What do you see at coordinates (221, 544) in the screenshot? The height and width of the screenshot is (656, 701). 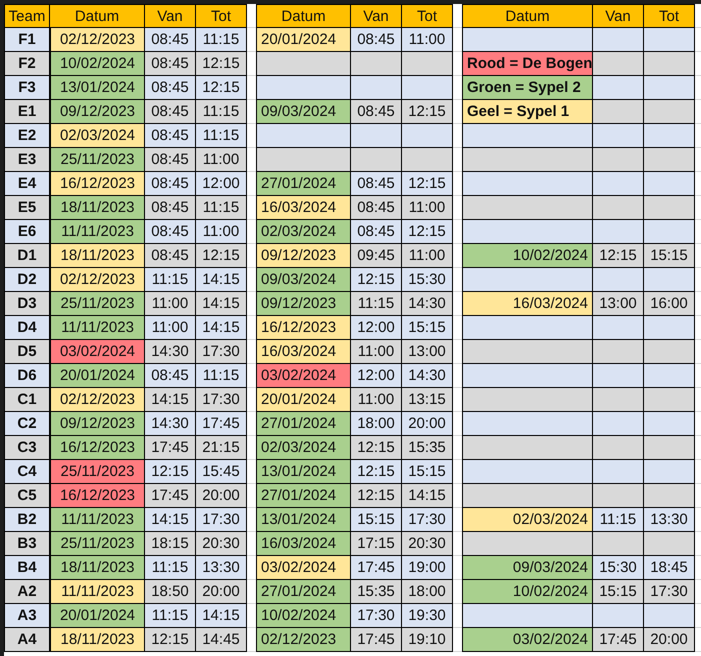 I see `time-cell: 20:30` at bounding box center [221, 544].